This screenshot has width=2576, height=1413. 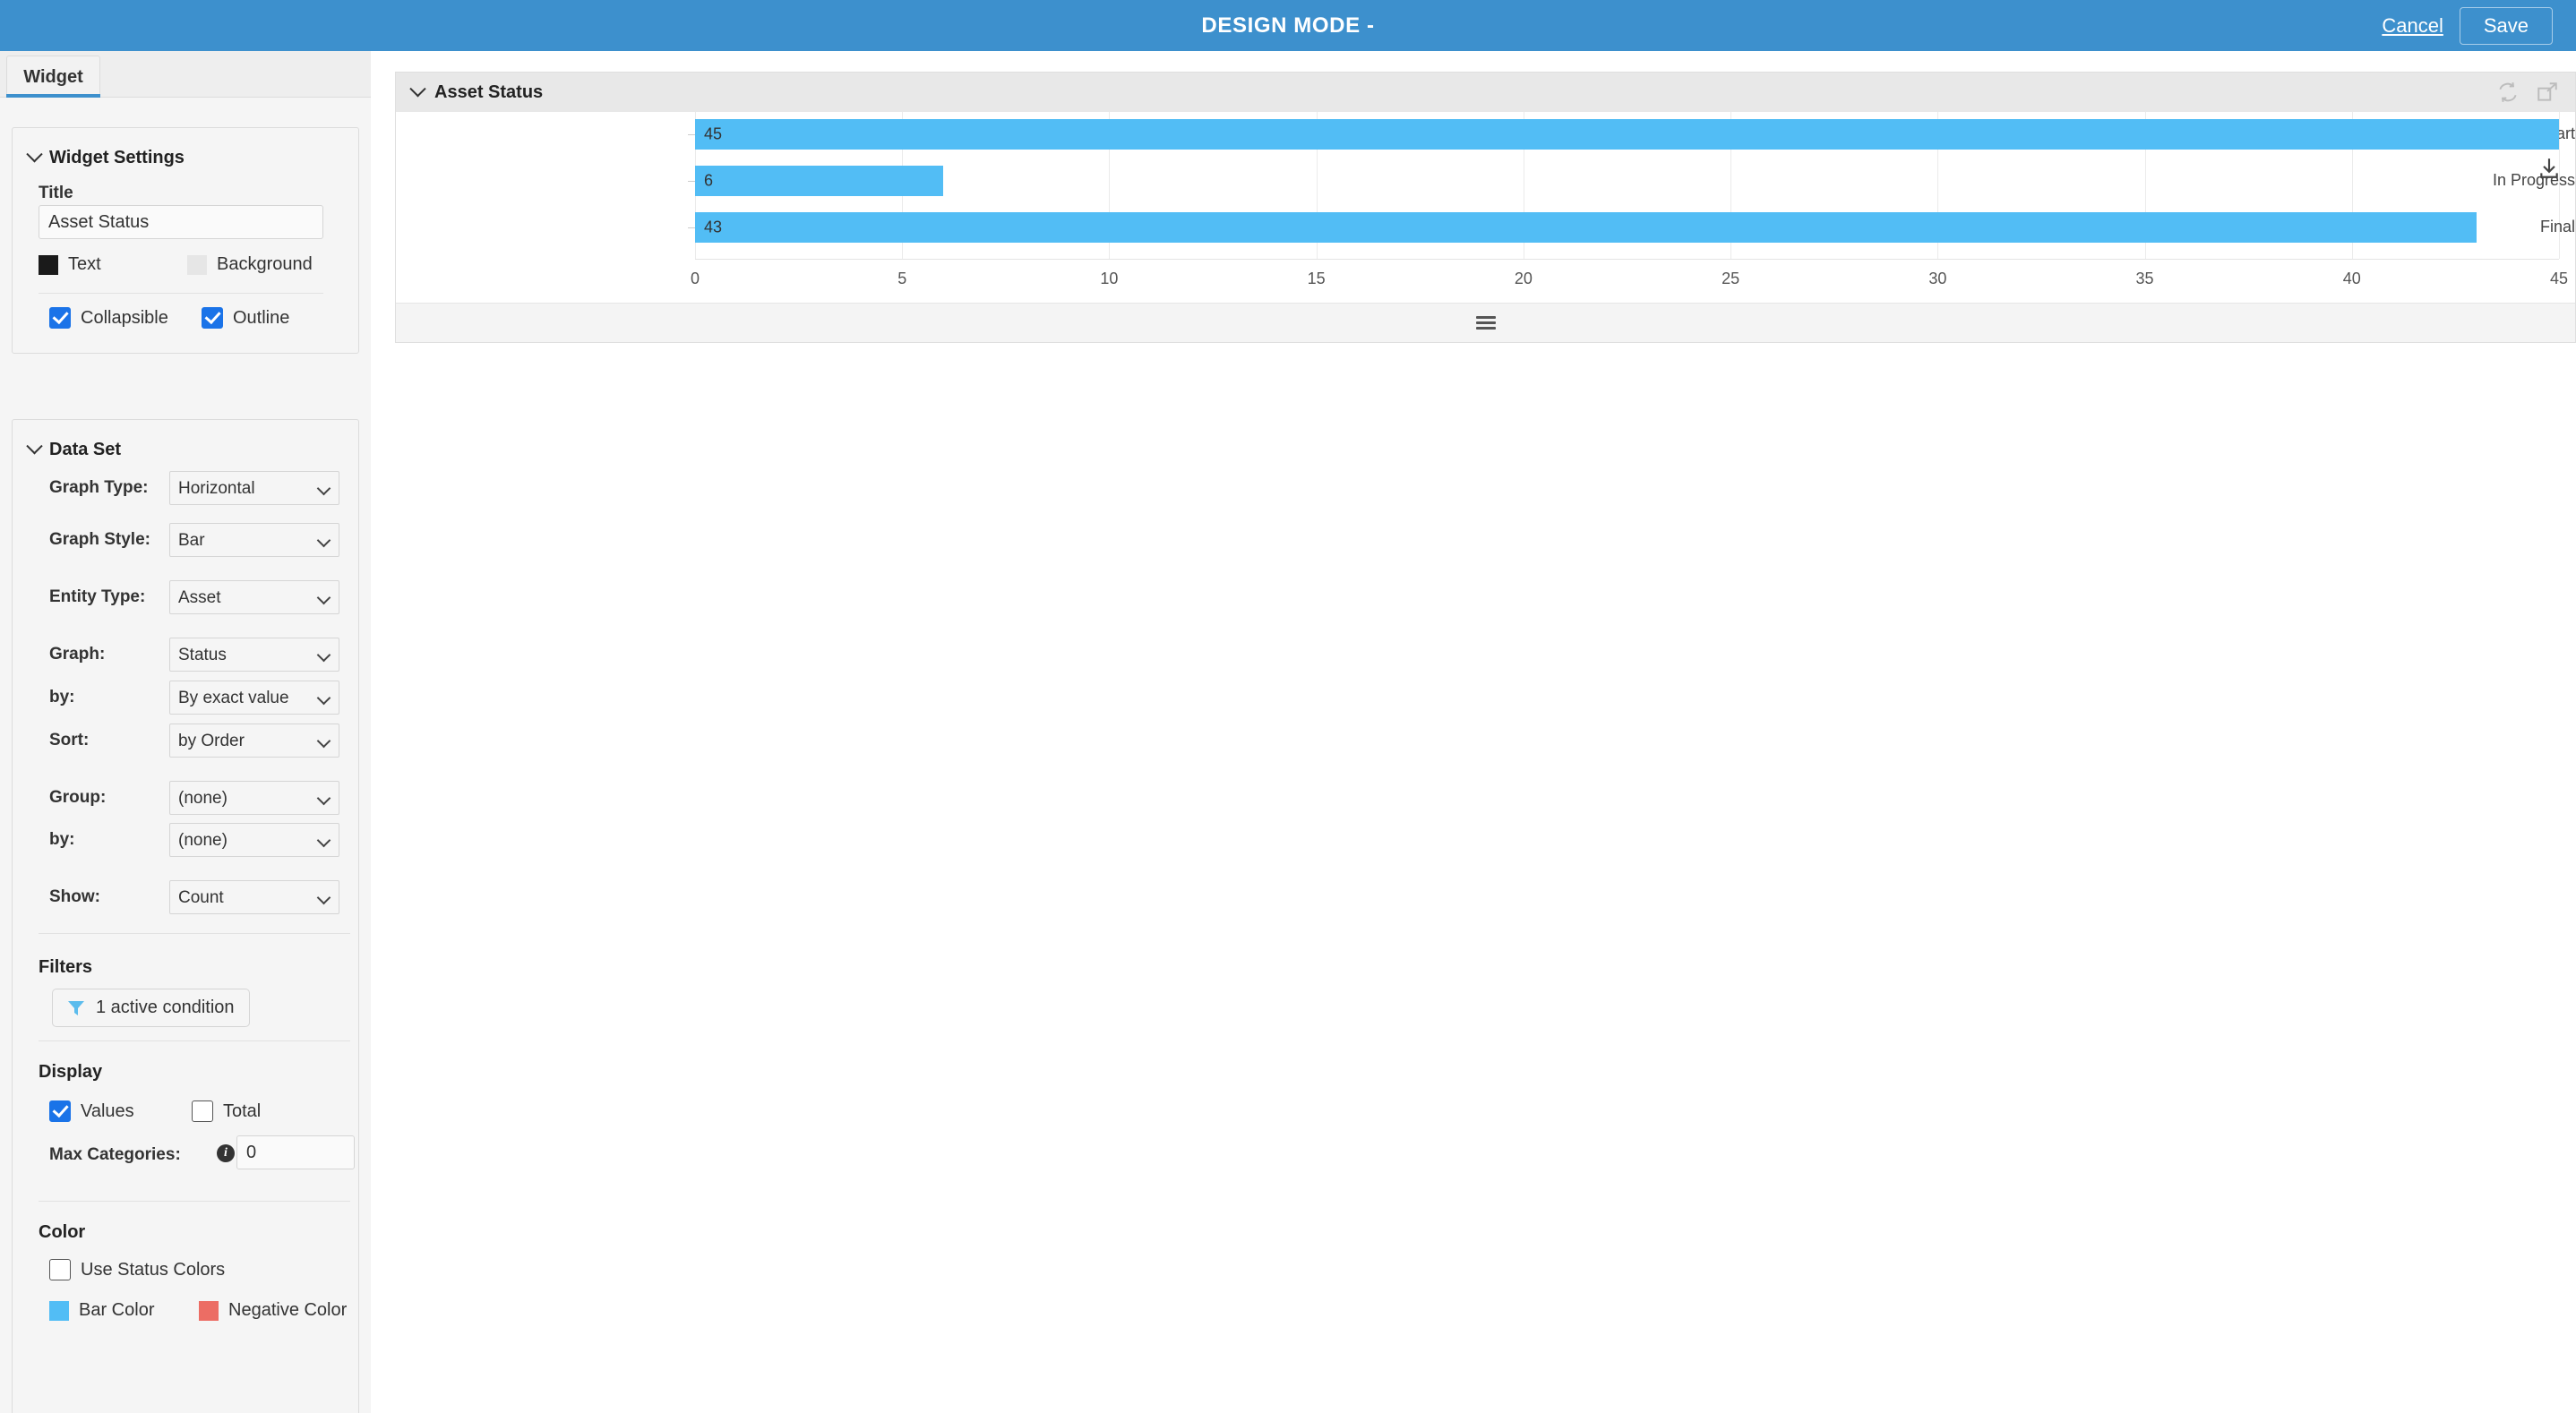 What do you see at coordinates (199, 597) in the screenshot?
I see `entity-type-value: Asset` at bounding box center [199, 597].